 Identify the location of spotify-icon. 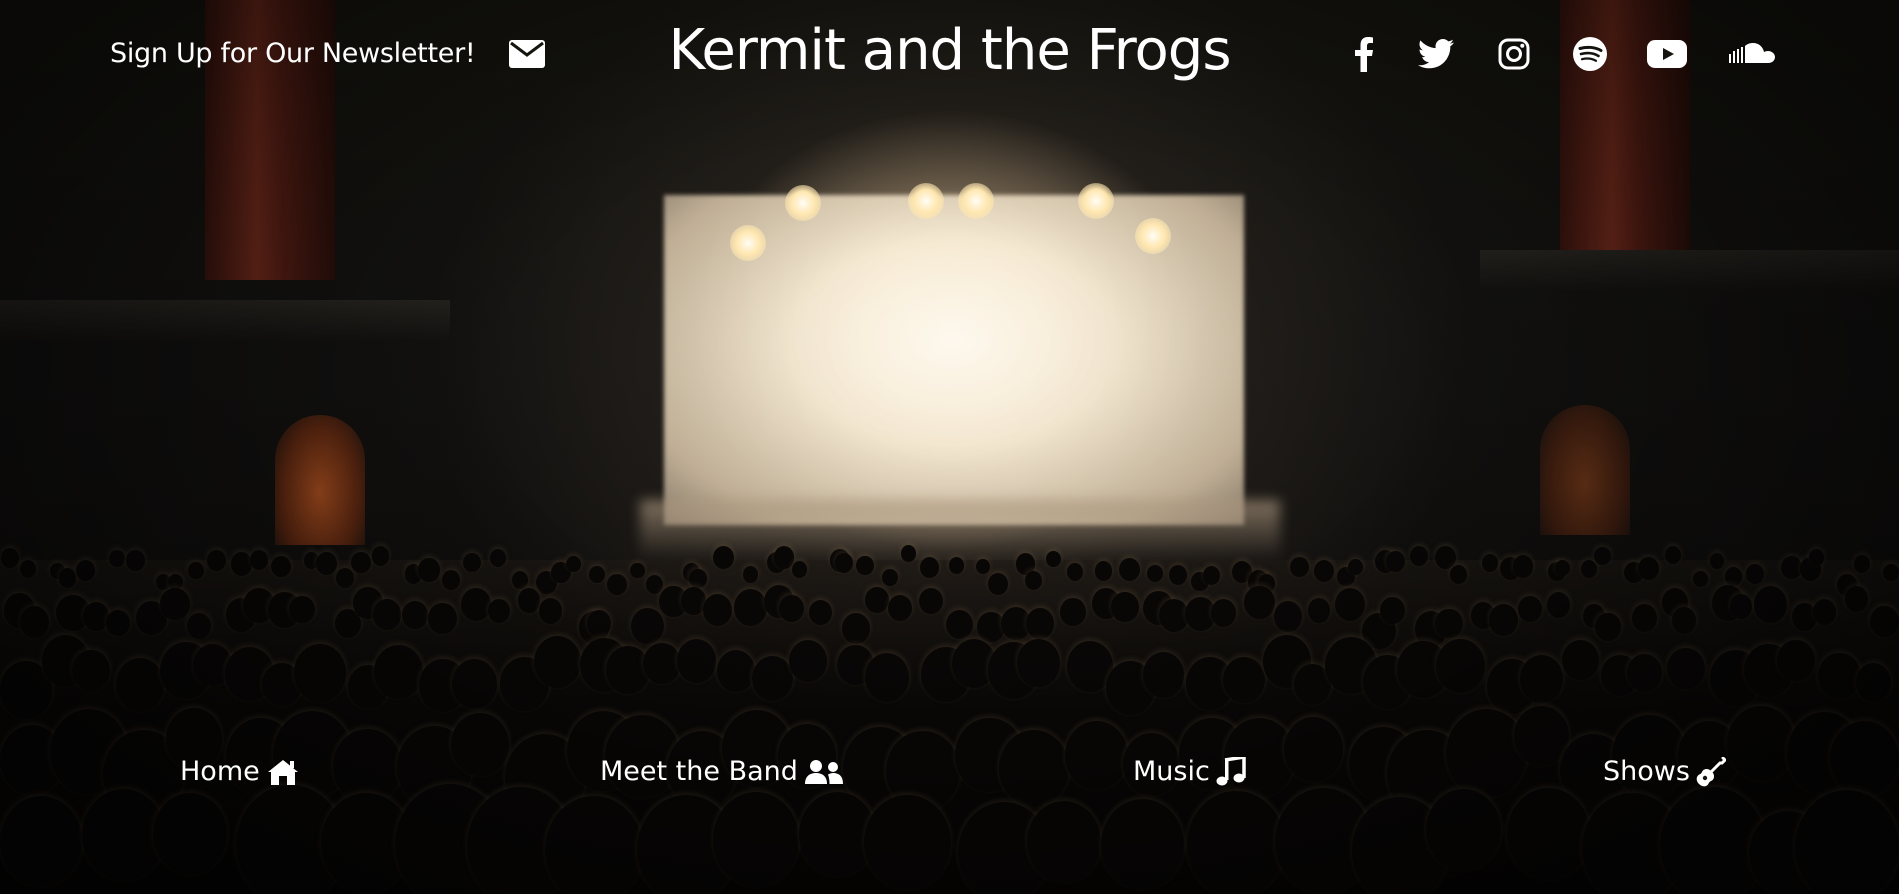
(1590, 54).